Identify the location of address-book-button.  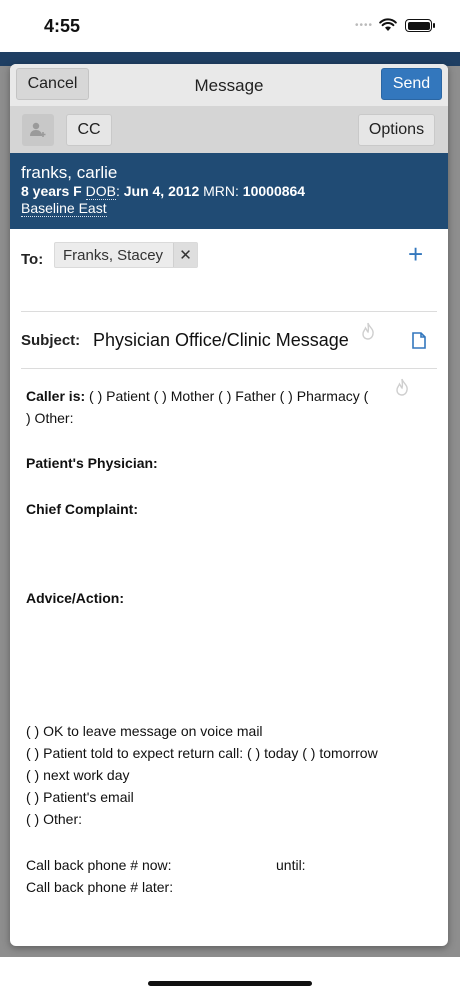
(38, 130).